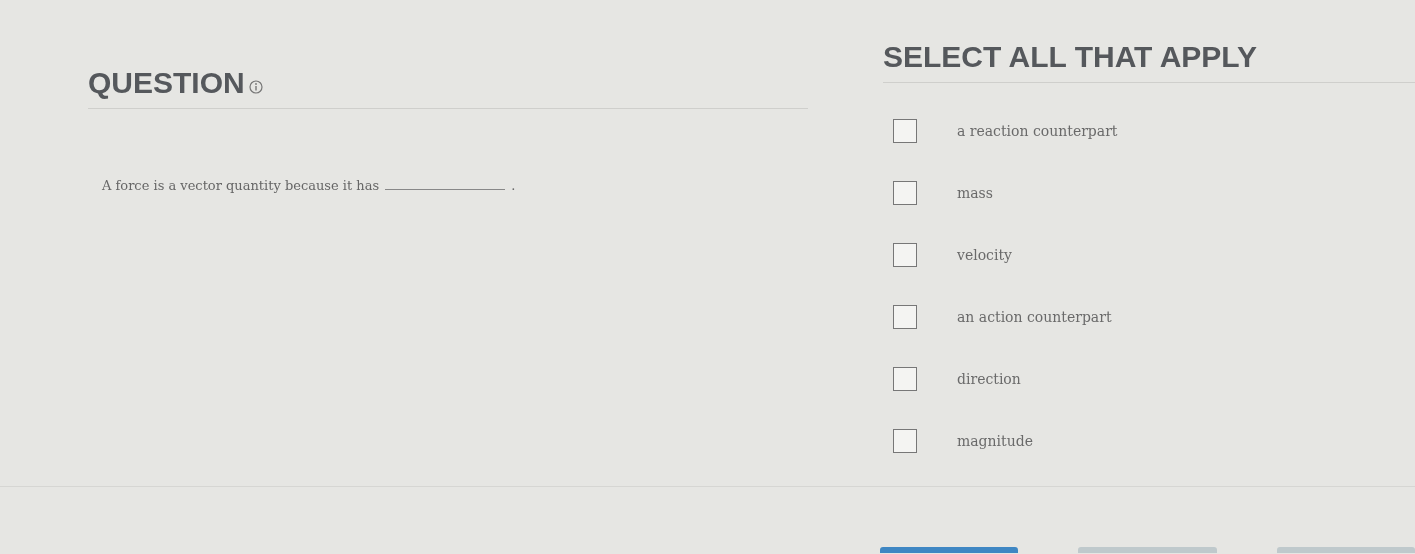 The image size is (1415, 554). I want to click on info-icon, so click(255, 87).